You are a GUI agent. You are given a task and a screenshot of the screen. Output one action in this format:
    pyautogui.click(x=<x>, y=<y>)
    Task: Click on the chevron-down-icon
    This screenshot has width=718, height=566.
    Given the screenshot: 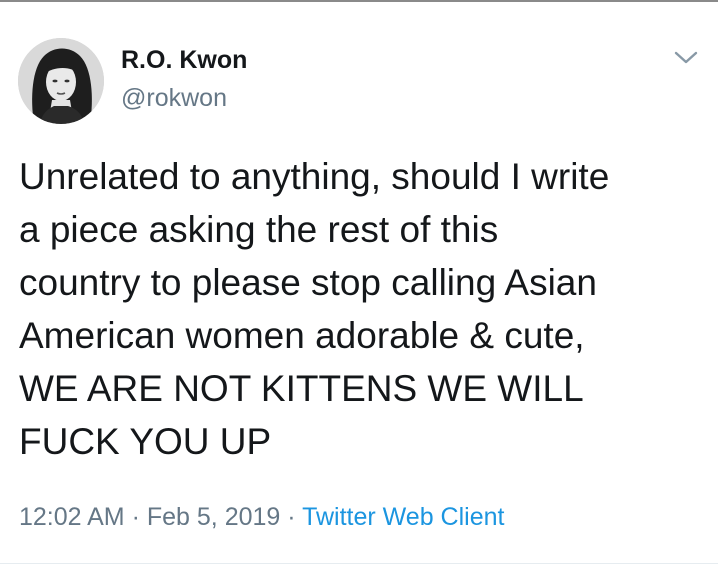 What is the action you would take?
    pyautogui.click(x=686, y=58)
    